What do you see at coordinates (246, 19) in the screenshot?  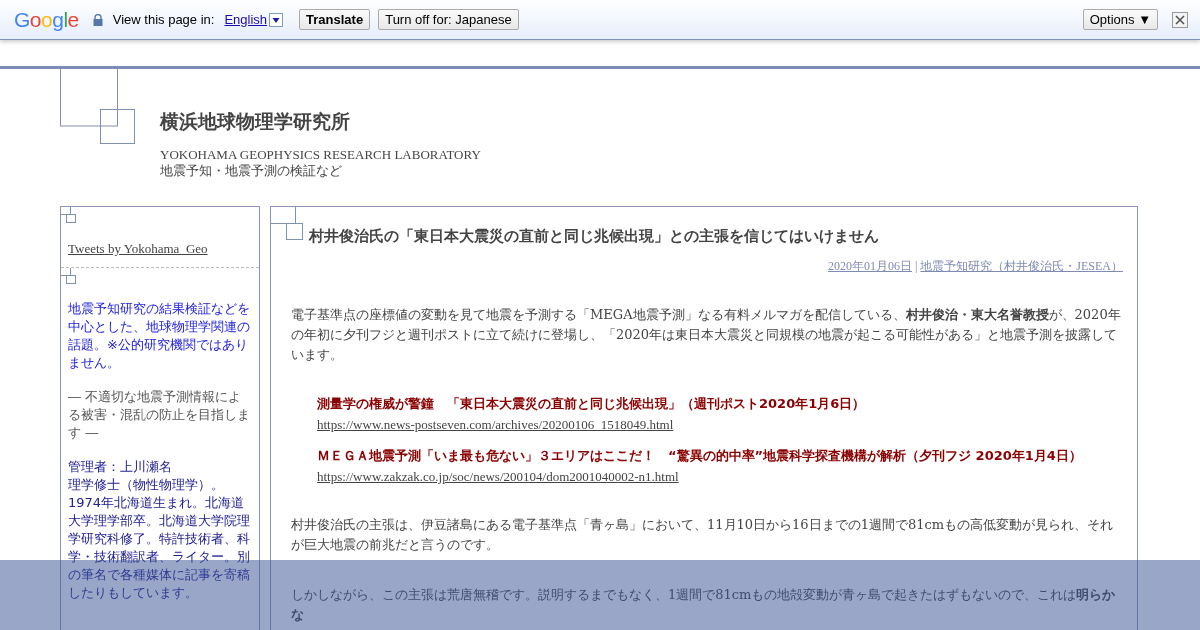 I see `language-link: English` at bounding box center [246, 19].